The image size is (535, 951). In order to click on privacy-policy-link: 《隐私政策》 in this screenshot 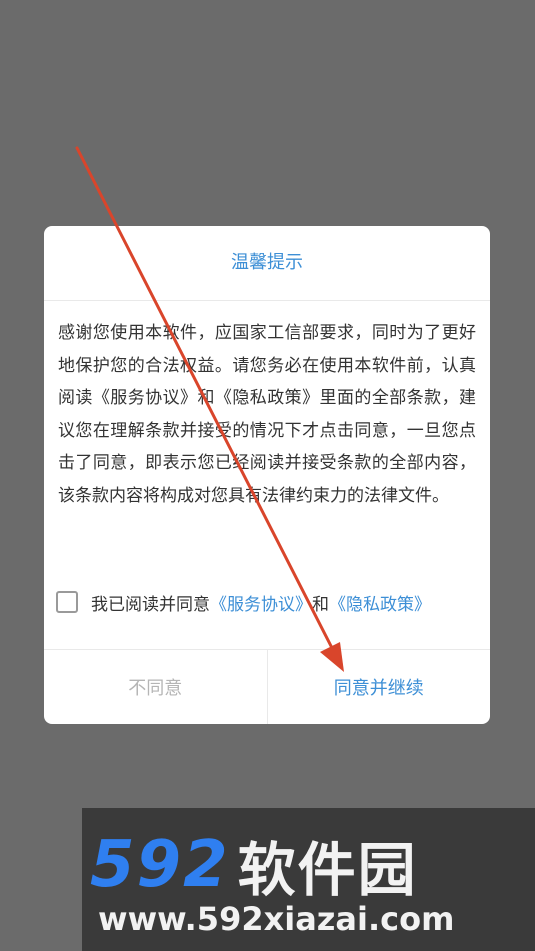, I will do `click(380, 602)`.